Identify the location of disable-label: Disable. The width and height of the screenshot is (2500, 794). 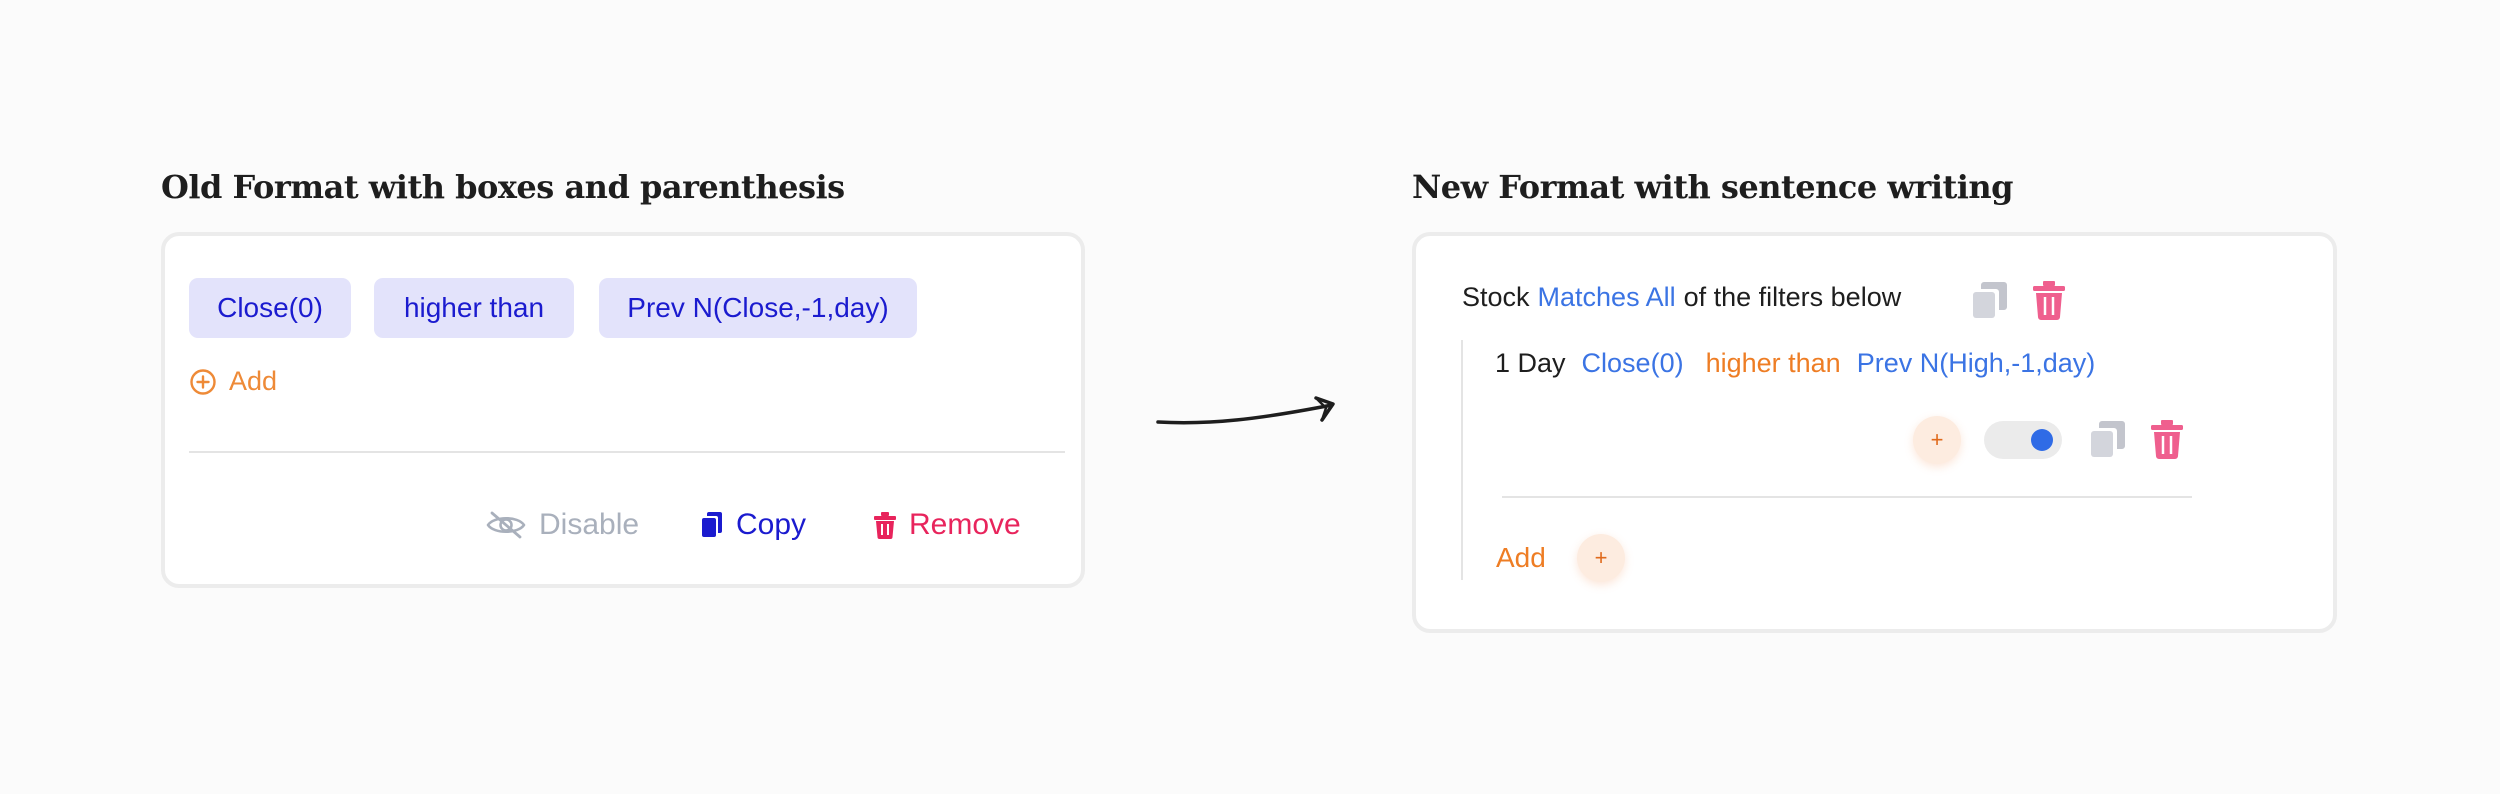
(589, 524).